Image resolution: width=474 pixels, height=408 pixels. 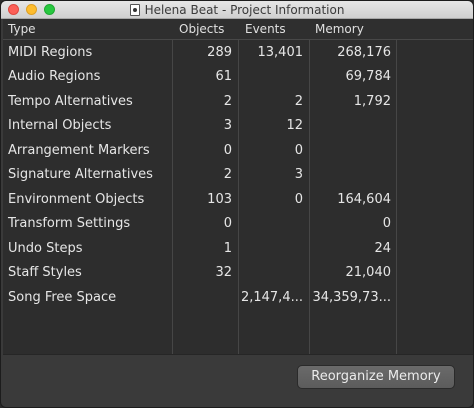 I want to click on cell-type: Environment Objects, so click(x=76, y=199).